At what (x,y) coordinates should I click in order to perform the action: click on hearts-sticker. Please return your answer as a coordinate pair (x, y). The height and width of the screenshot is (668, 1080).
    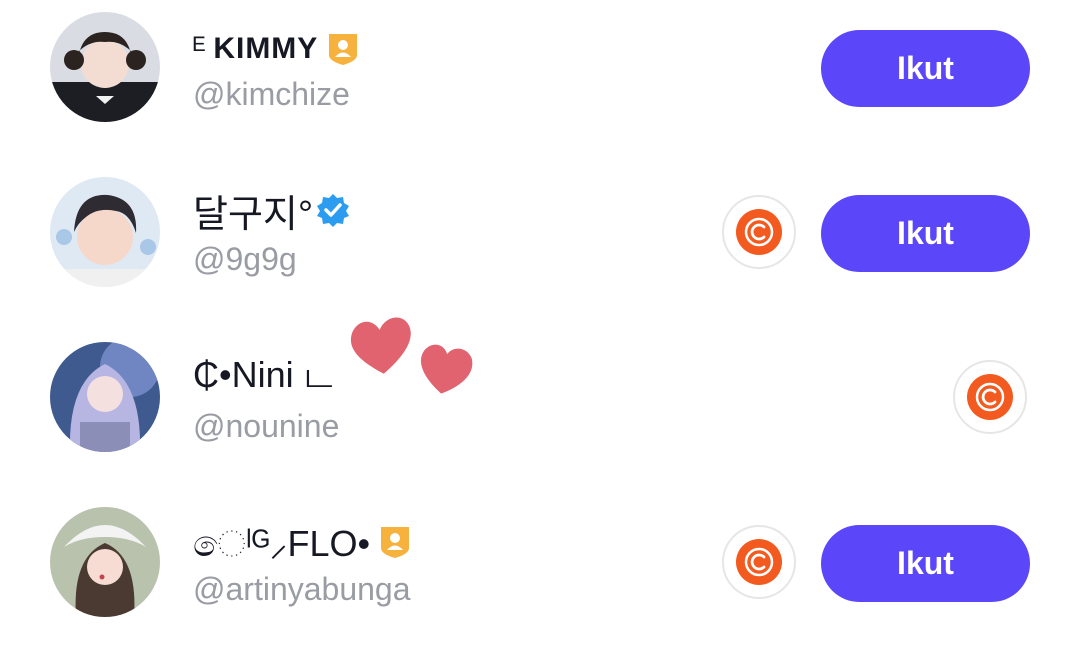
    Looking at the image, I should click on (415, 357).